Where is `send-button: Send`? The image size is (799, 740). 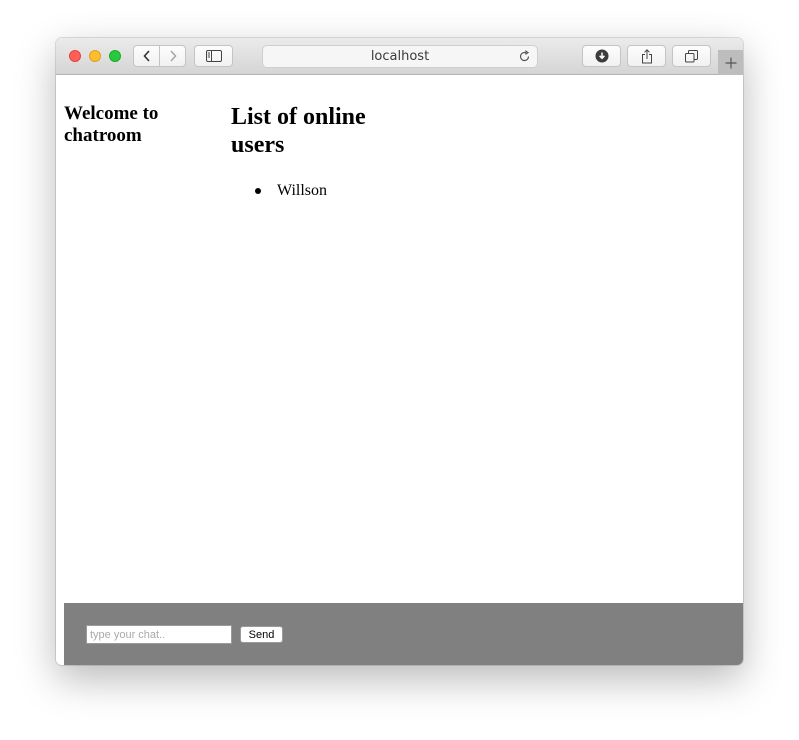
send-button: Send is located at coordinates (261, 634).